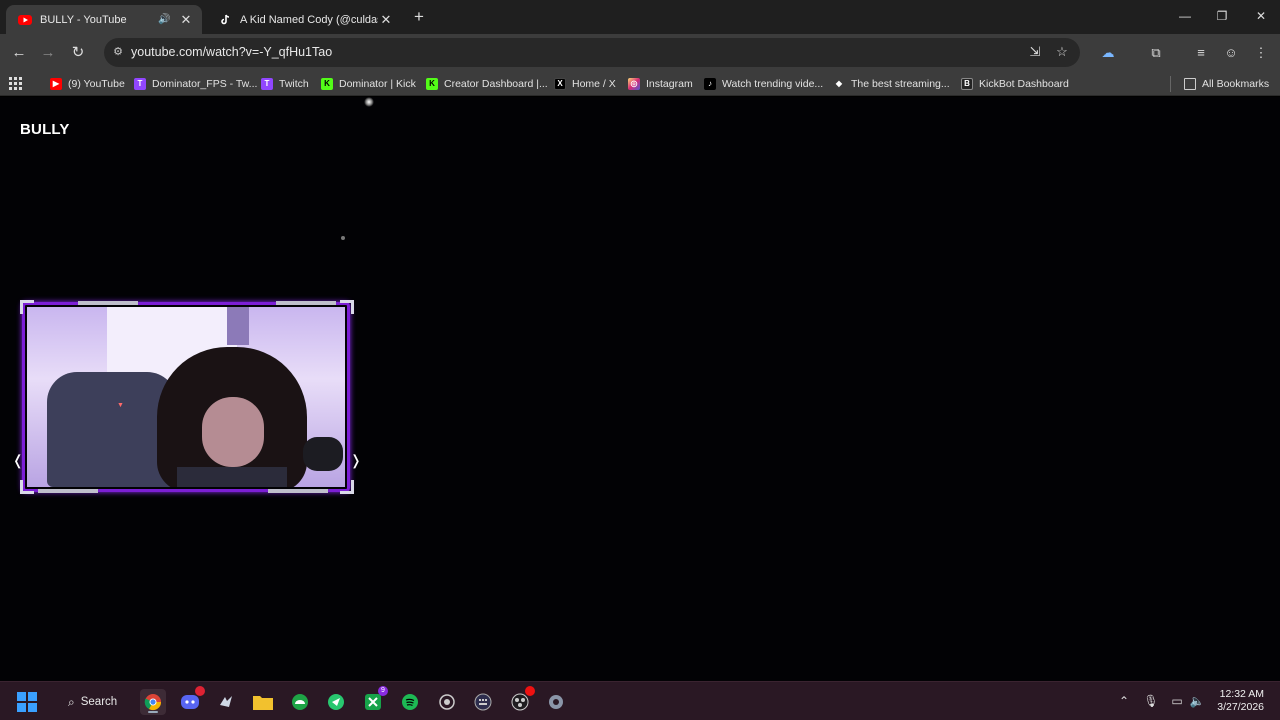 This screenshot has height=720, width=1280. I want to click on new-tab-button: +, so click(419, 17).